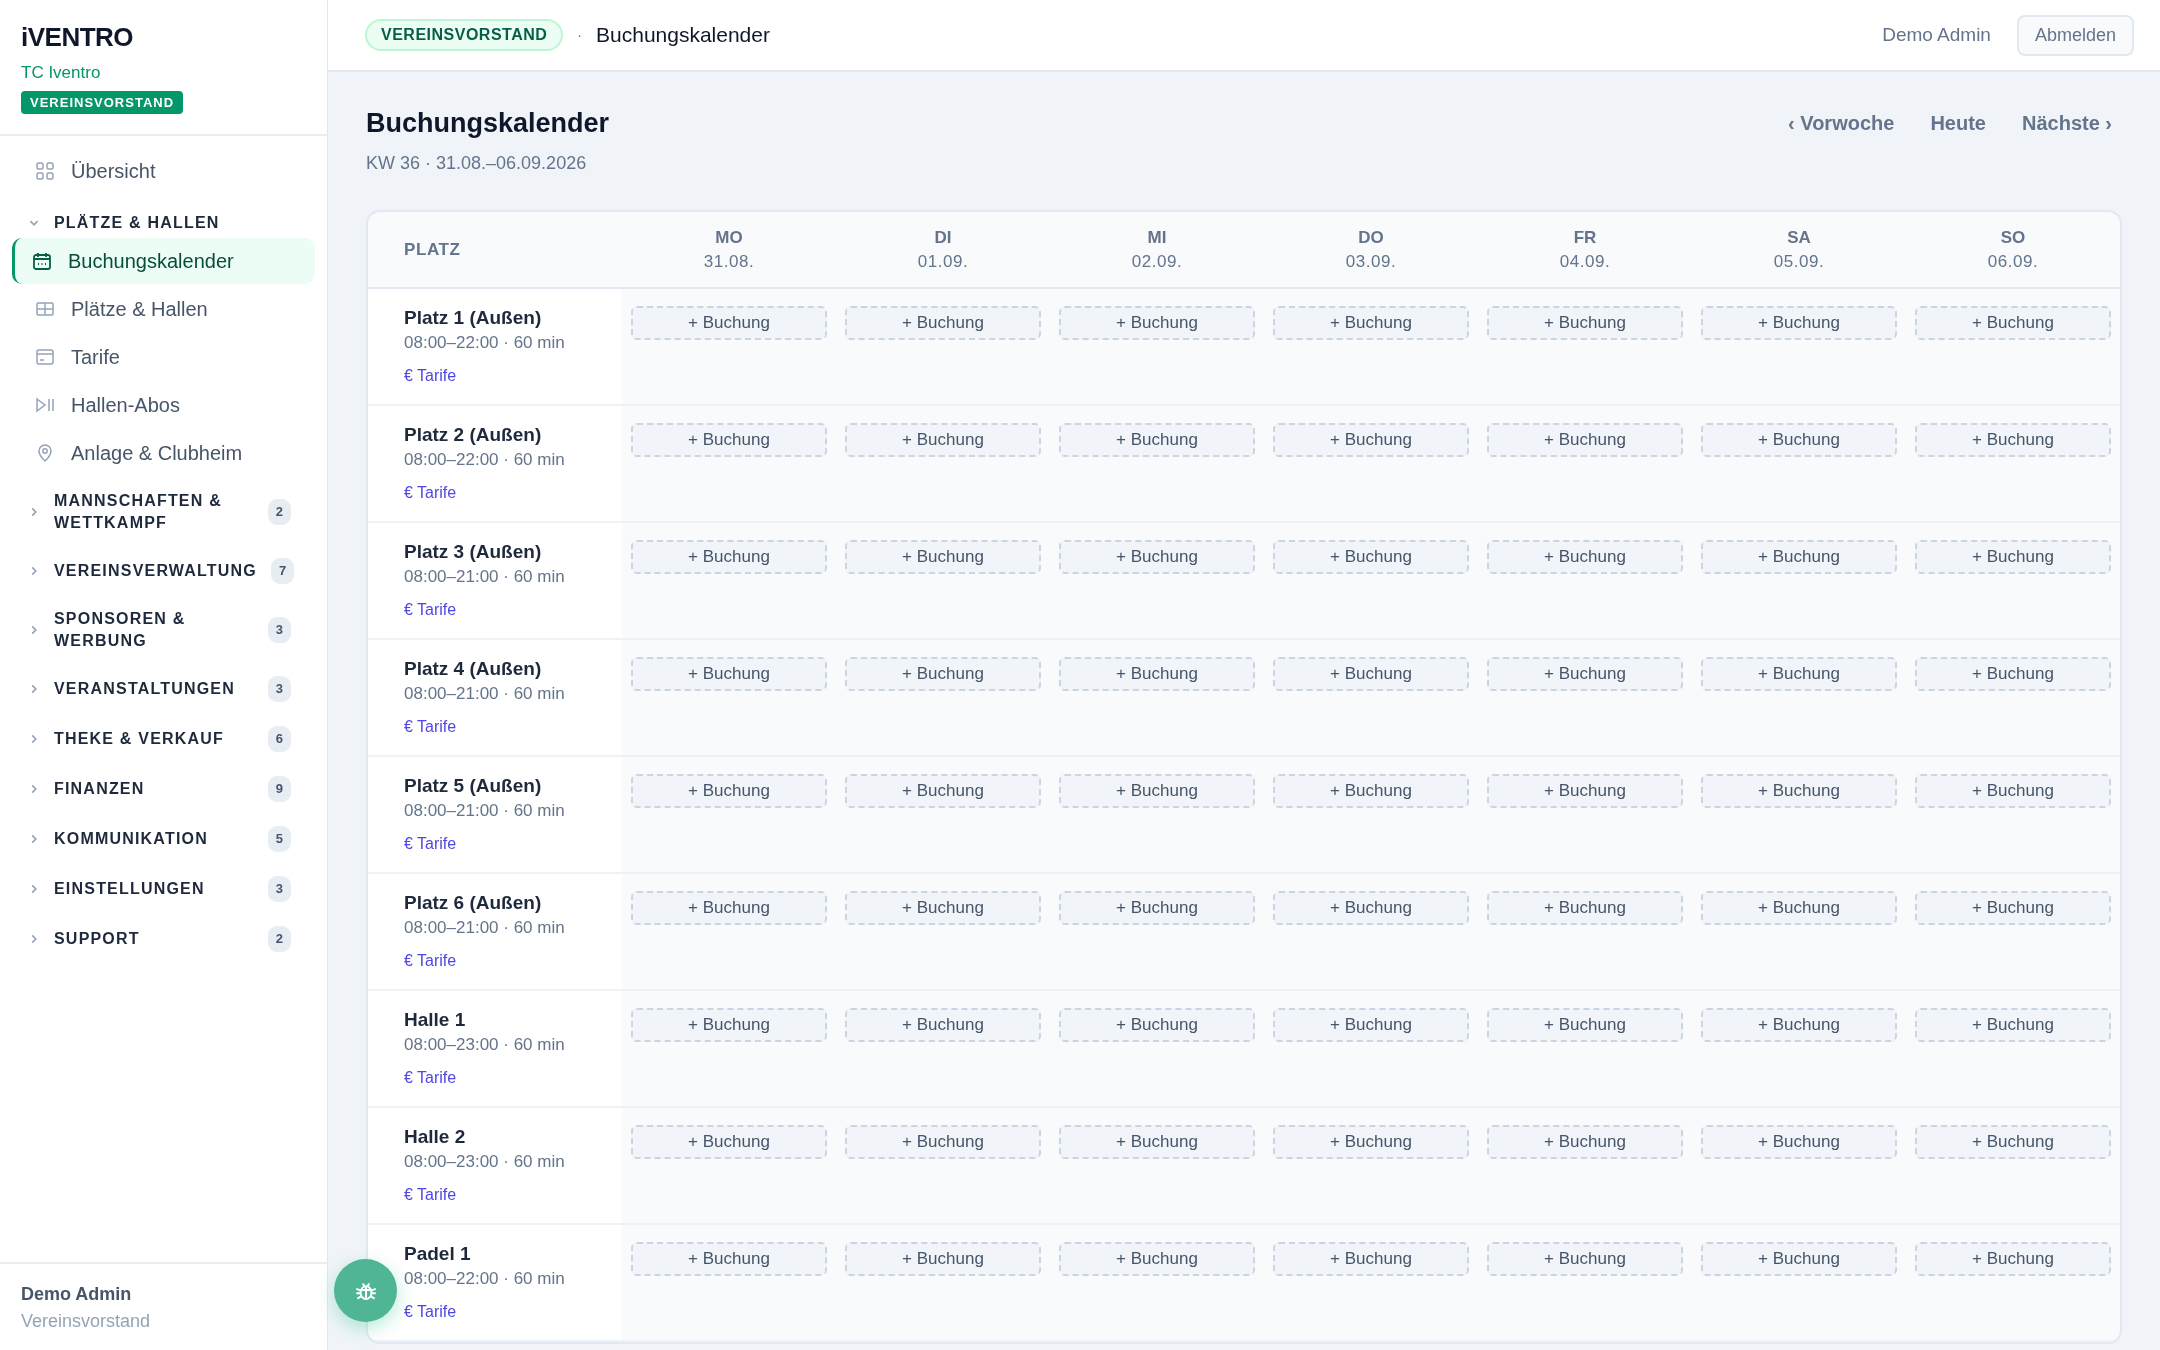 The height and width of the screenshot is (1350, 2160). I want to click on count-badge: 3, so click(279, 889).